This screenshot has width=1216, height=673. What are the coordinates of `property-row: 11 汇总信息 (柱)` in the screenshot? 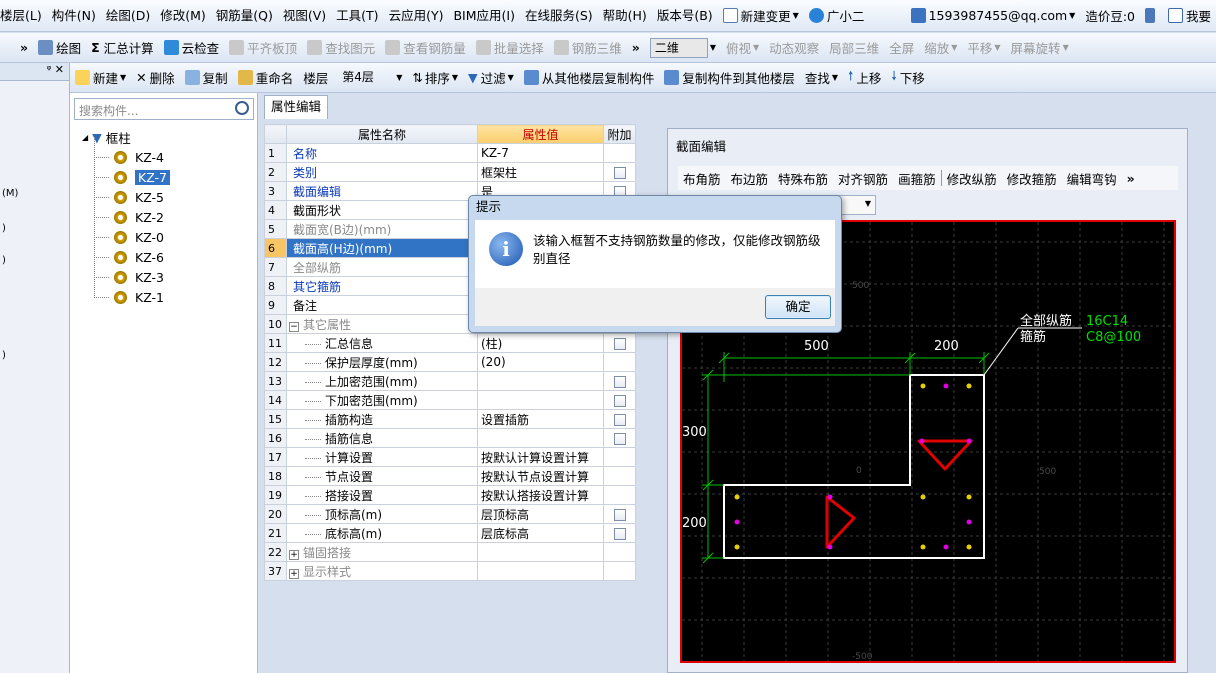 It's located at (450, 343).